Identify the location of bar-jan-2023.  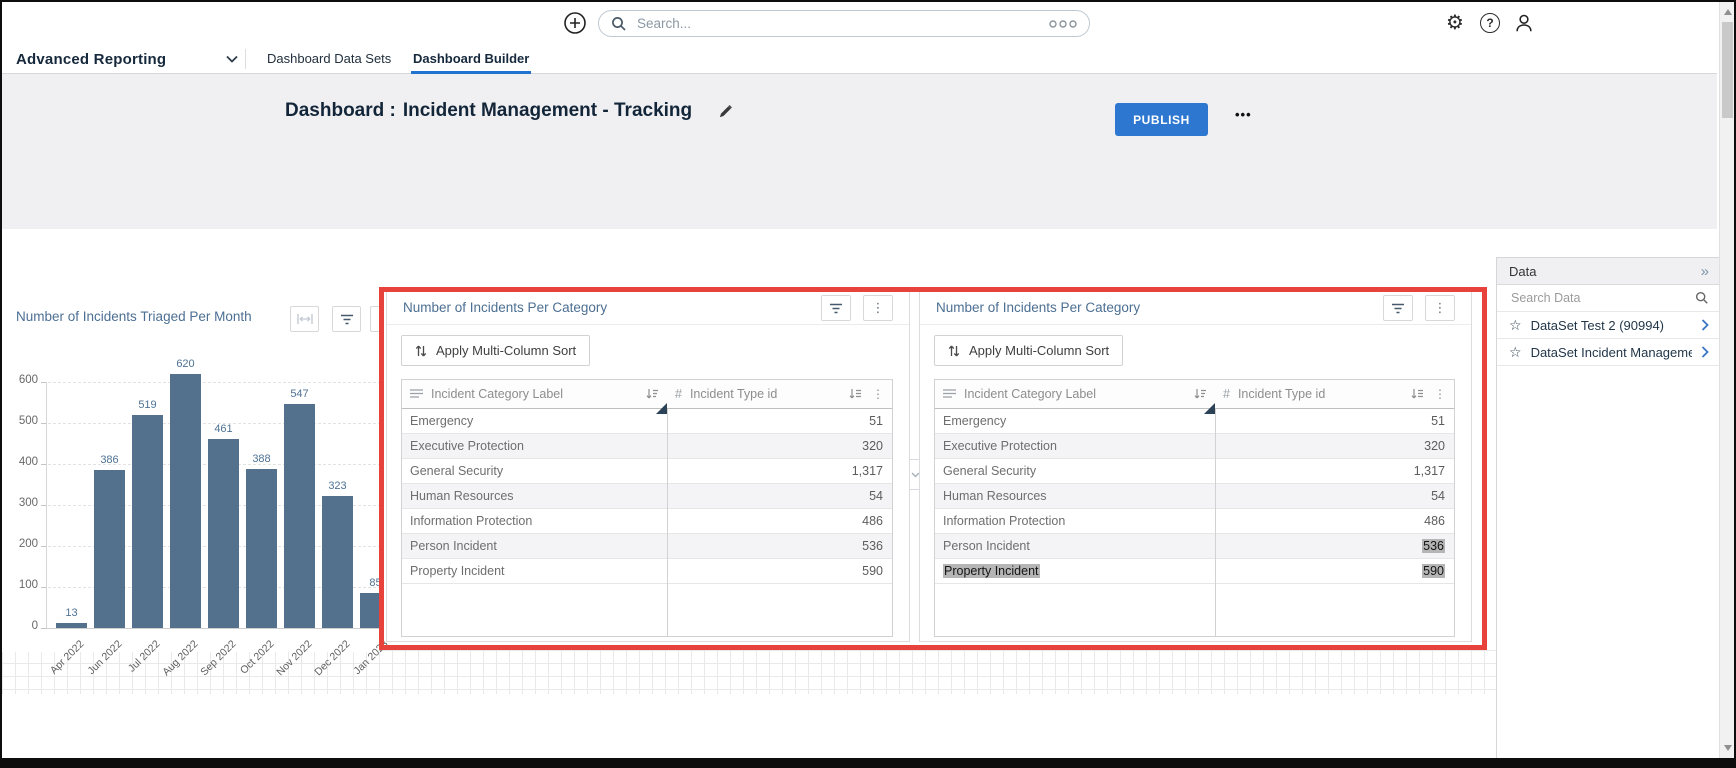
(371, 610).